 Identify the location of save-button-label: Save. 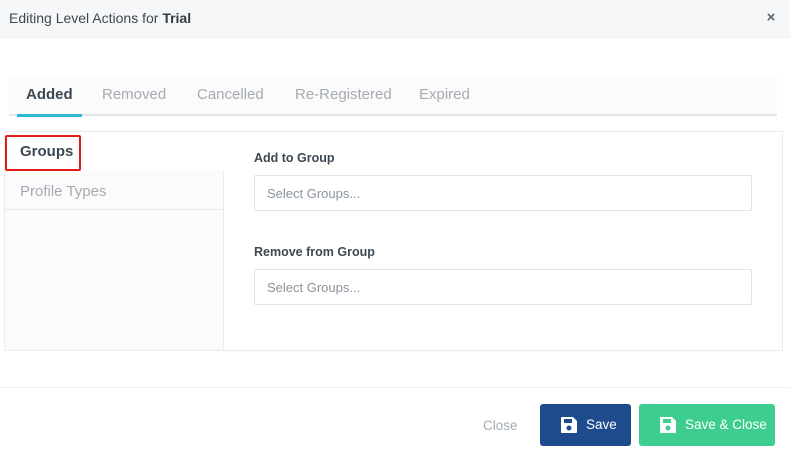
(601, 424).